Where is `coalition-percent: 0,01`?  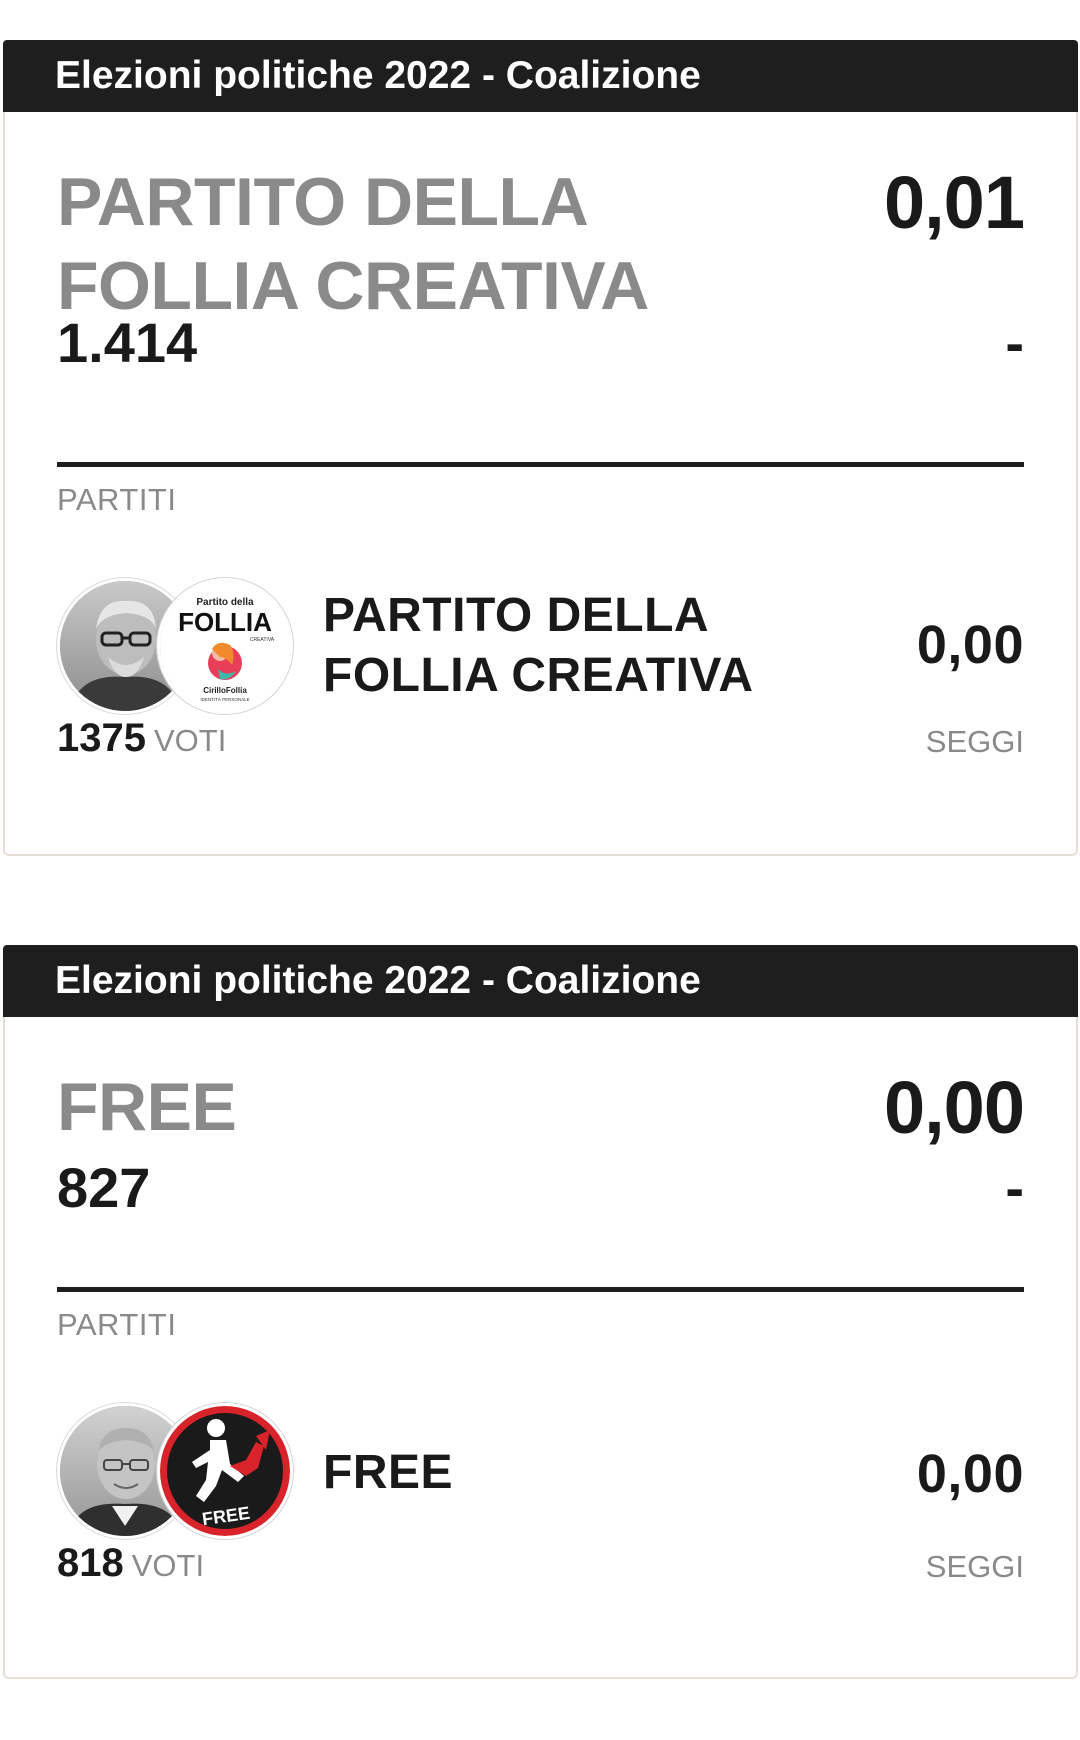
coalition-percent: 0,01 is located at coordinates (954, 202).